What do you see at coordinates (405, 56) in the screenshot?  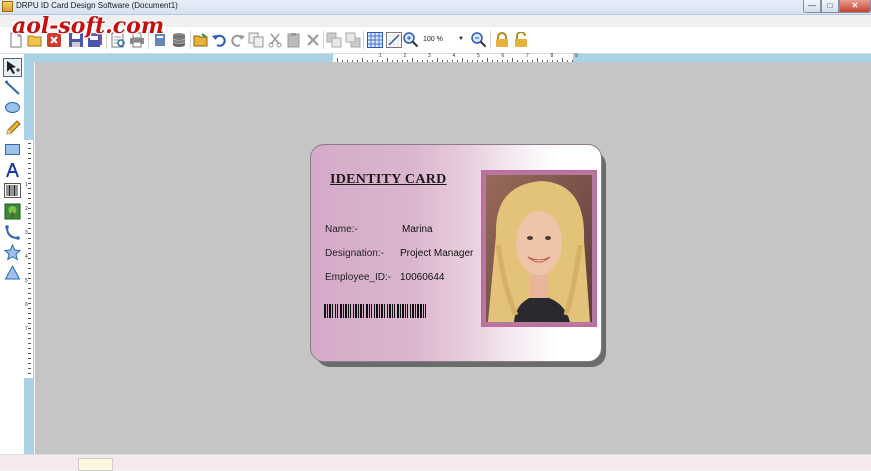 I see `ruler-number: 2` at bounding box center [405, 56].